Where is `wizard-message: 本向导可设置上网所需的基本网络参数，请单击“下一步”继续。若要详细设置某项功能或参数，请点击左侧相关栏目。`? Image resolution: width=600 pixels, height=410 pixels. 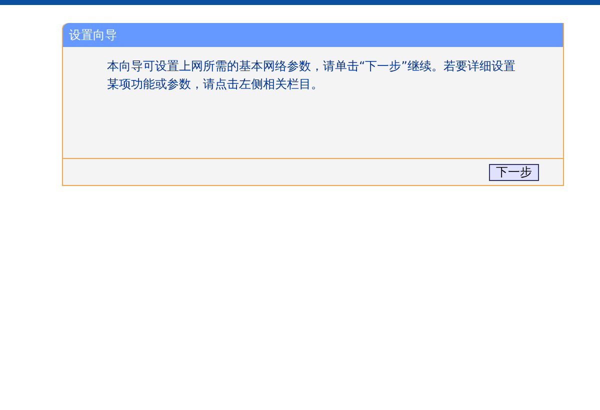
wizard-message: 本向导可设置上网所需的基本网络参数，请单击“下一步”继续。若要详细设置某项功能或参数，请点击左侧相关栏目。 is located at coordinates (311, 75).